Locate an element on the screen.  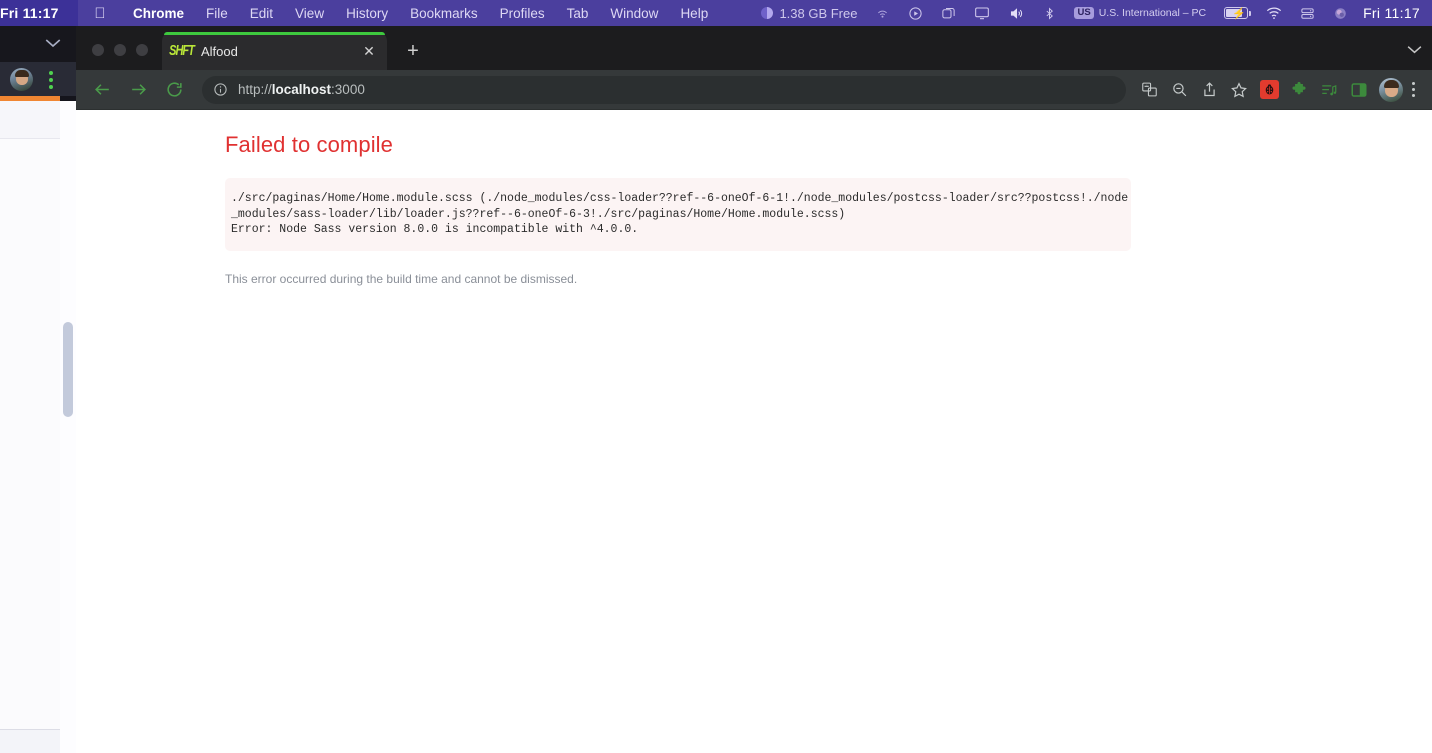
maximize-window-button is located at coordinates (142, 50).